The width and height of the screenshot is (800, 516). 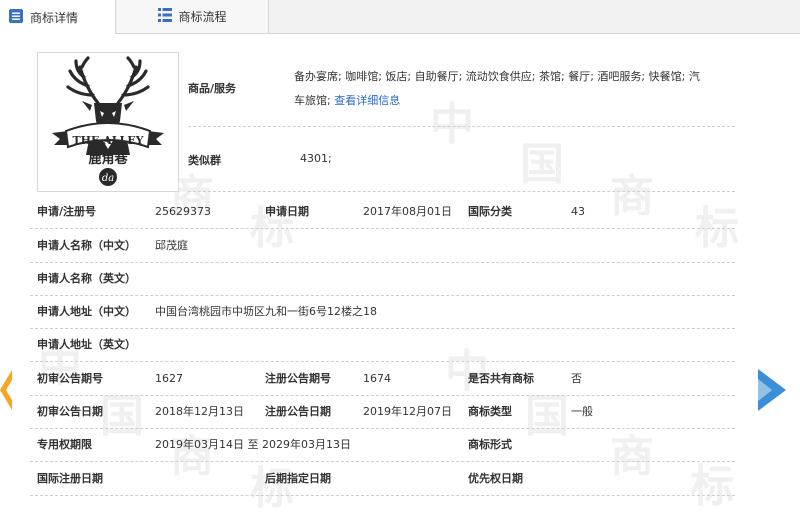 What do you see at coordinates (382, 246) in the screenshot?
I see `info-row: 申请人名称（中文） 邱茂庭` at bounding box center [382, 246].